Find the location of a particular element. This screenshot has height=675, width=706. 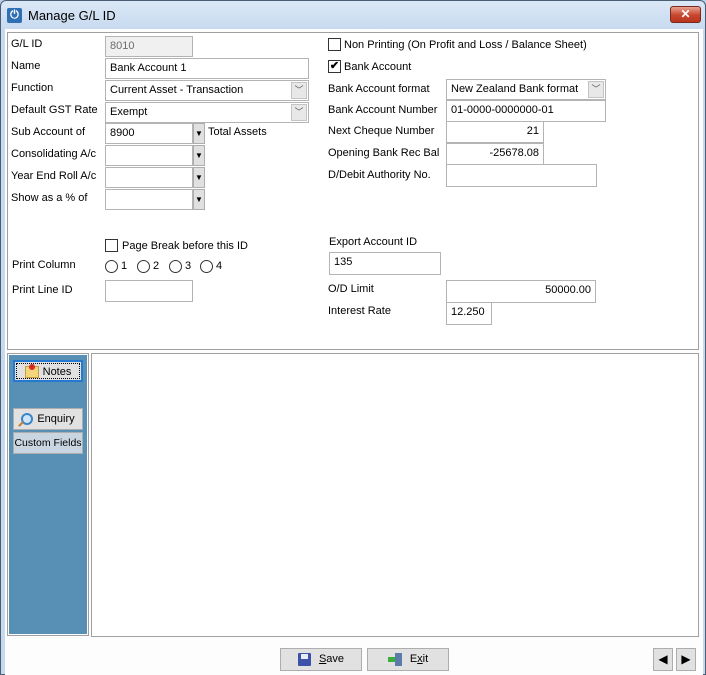

power-icon: ⏻ is located at coordinates (14, 15).